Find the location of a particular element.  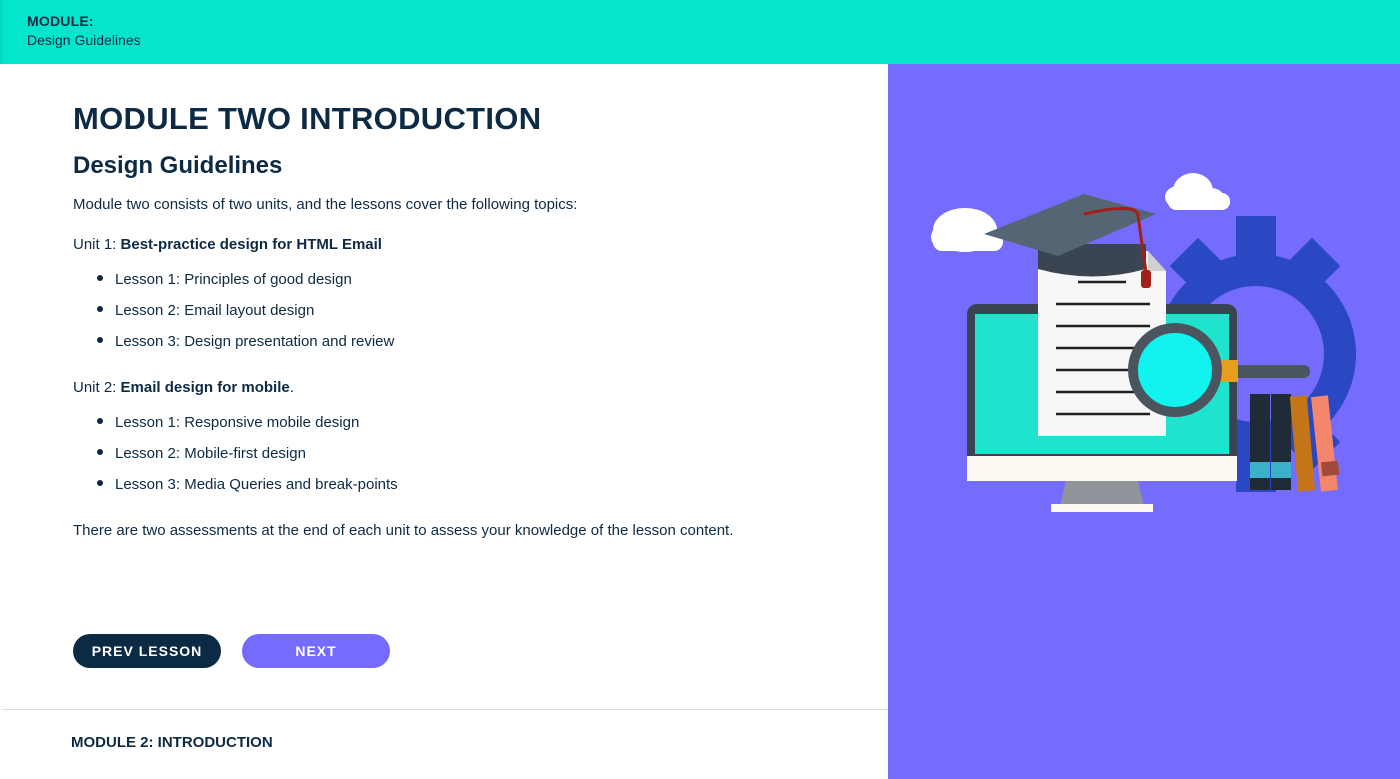

top-bar: MODULE: Design Guidelines is located at coordinates (700, 32).